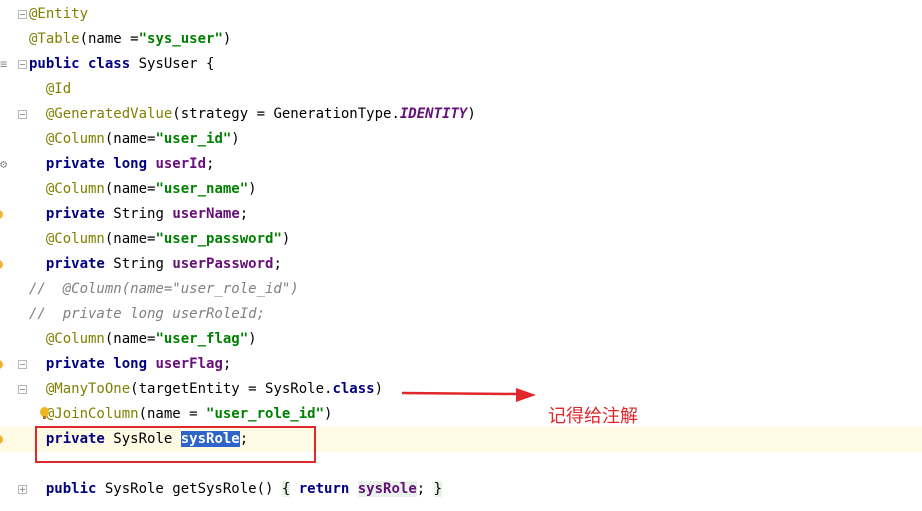 Image resolution: width=922 pixels, height=511 pixels. I want to click on red-arrow, so click(468, 395).